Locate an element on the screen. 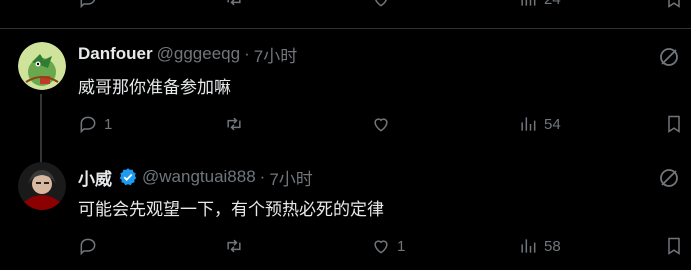  display-name: Danfouer is located at coordinates (115, 54).